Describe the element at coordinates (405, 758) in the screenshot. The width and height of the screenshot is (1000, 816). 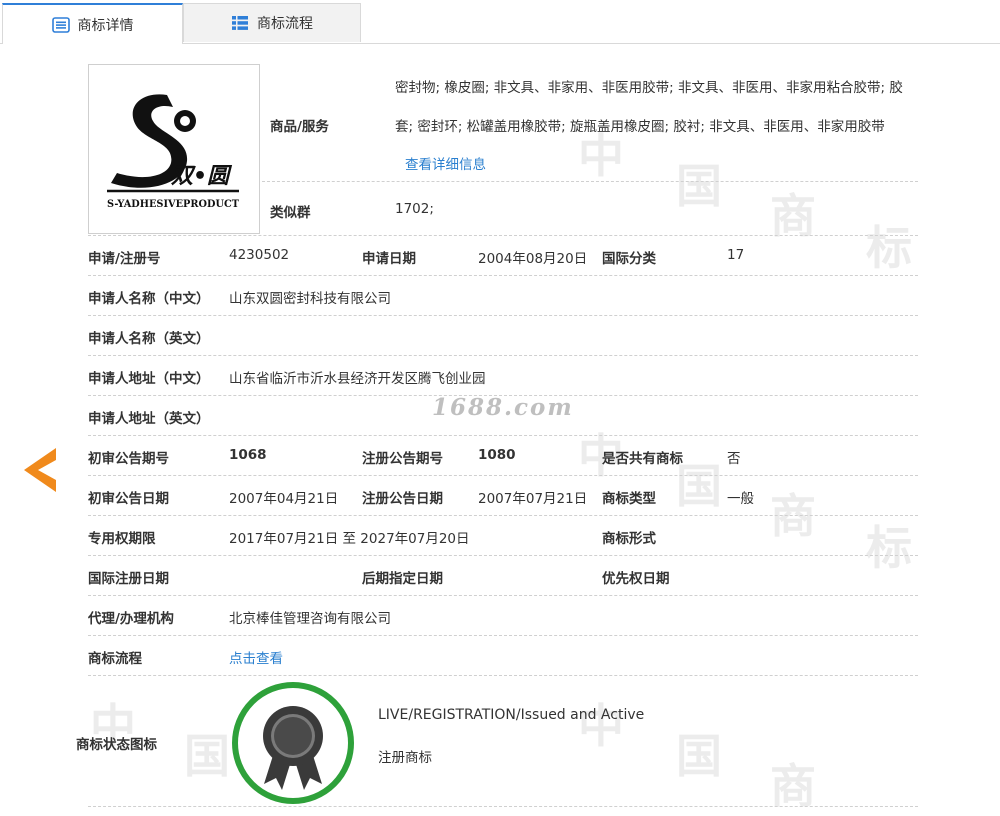
I see `status-cn: 注册商标` at that location.